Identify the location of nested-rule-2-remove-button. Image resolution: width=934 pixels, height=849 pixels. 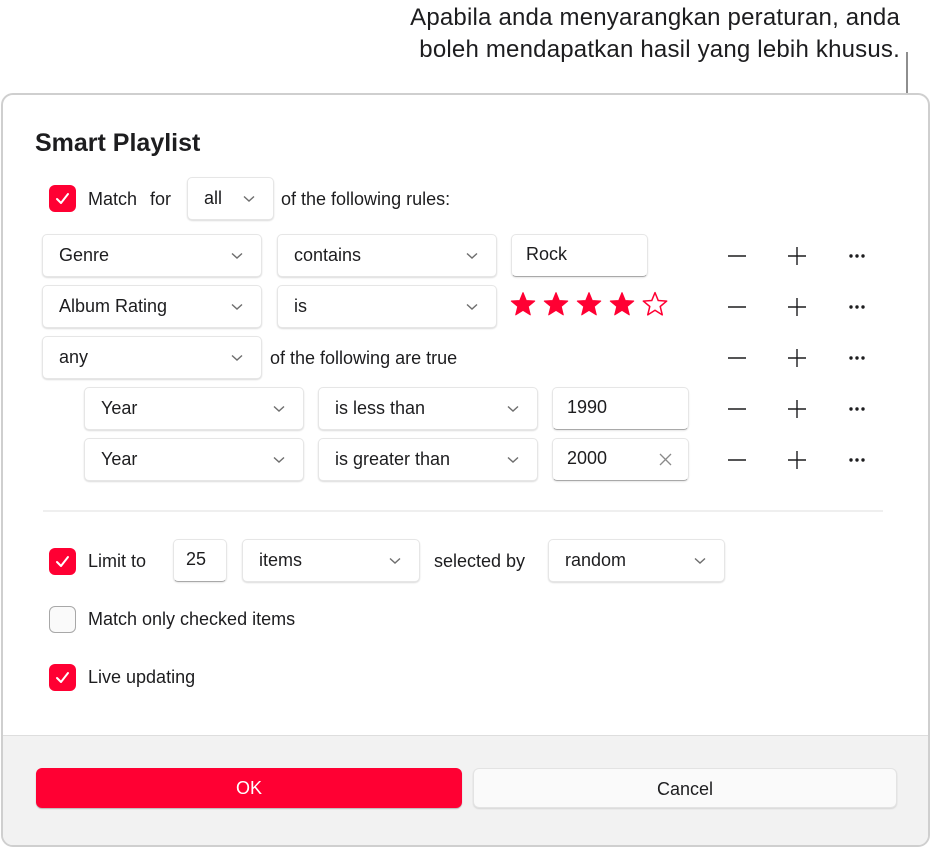
(737, 460).